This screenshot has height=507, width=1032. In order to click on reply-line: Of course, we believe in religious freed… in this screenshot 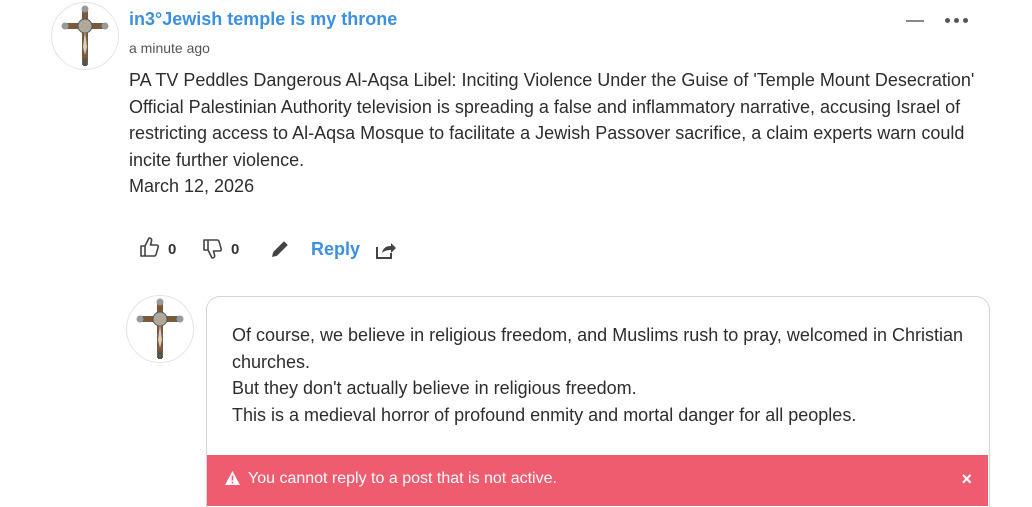, I will do `click(597, 348)`.